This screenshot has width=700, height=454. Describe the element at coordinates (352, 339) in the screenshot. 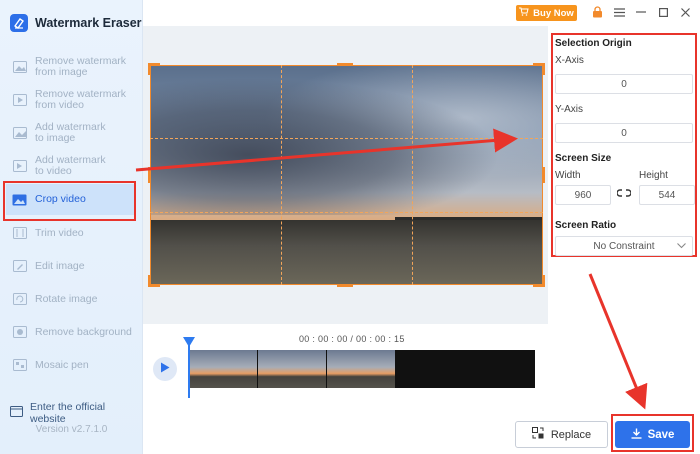

I see `timecode: 00 : 00 : 00 / 00 : 00 : 15` at that location.